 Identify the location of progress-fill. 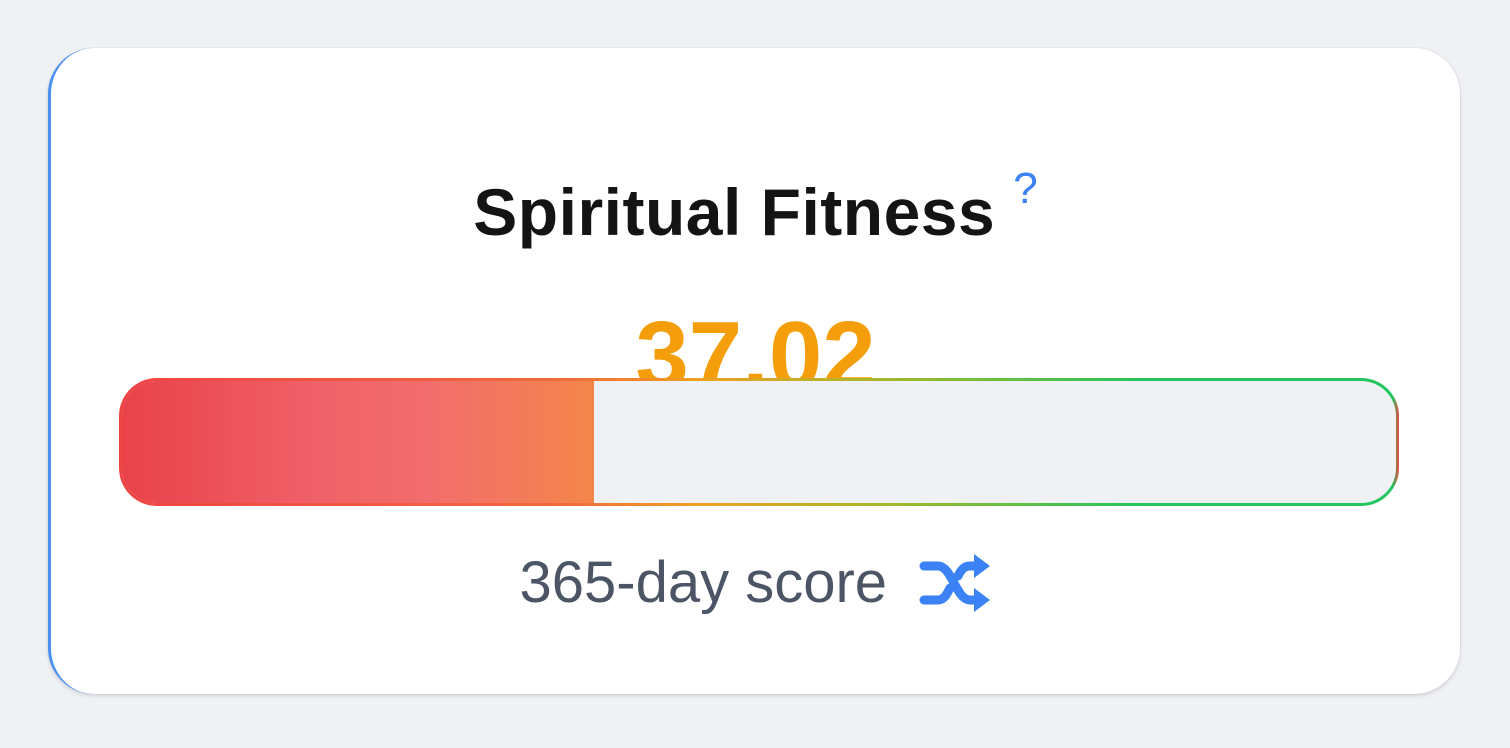
(358, 442).